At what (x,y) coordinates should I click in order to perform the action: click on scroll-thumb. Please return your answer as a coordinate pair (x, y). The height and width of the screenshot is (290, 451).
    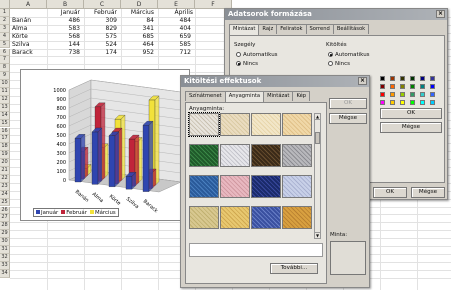
    Looking at the image, I should click on (317, 138).